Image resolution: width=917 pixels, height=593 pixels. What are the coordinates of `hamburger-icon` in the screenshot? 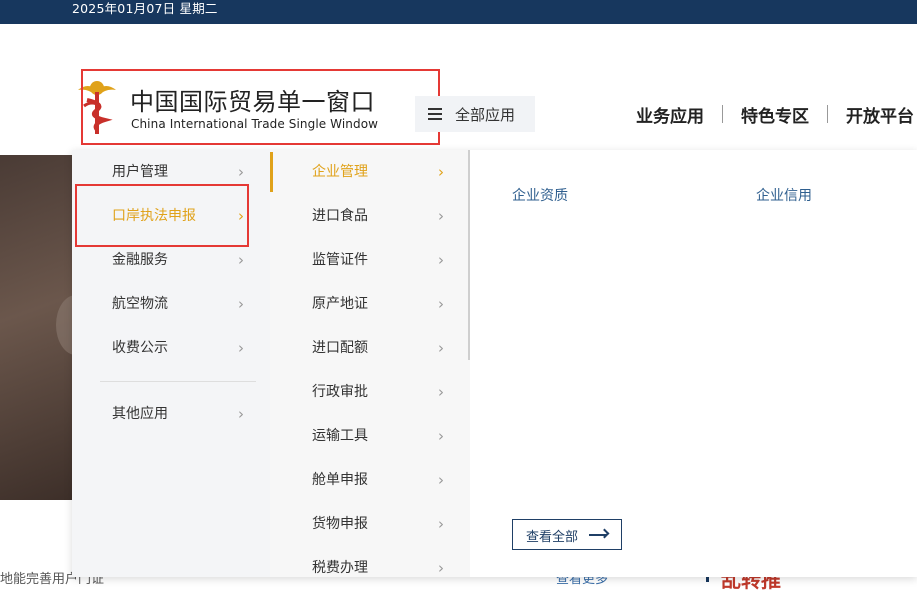 It's located at (435, 114).